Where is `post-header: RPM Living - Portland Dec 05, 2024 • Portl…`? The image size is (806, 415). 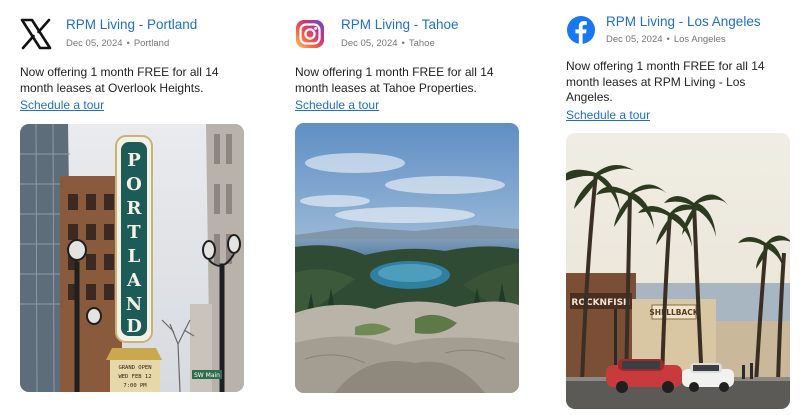 post-header: RPM Living - Portland Dec 05, 2024 • Portl… is located at coordinates (132, 26).